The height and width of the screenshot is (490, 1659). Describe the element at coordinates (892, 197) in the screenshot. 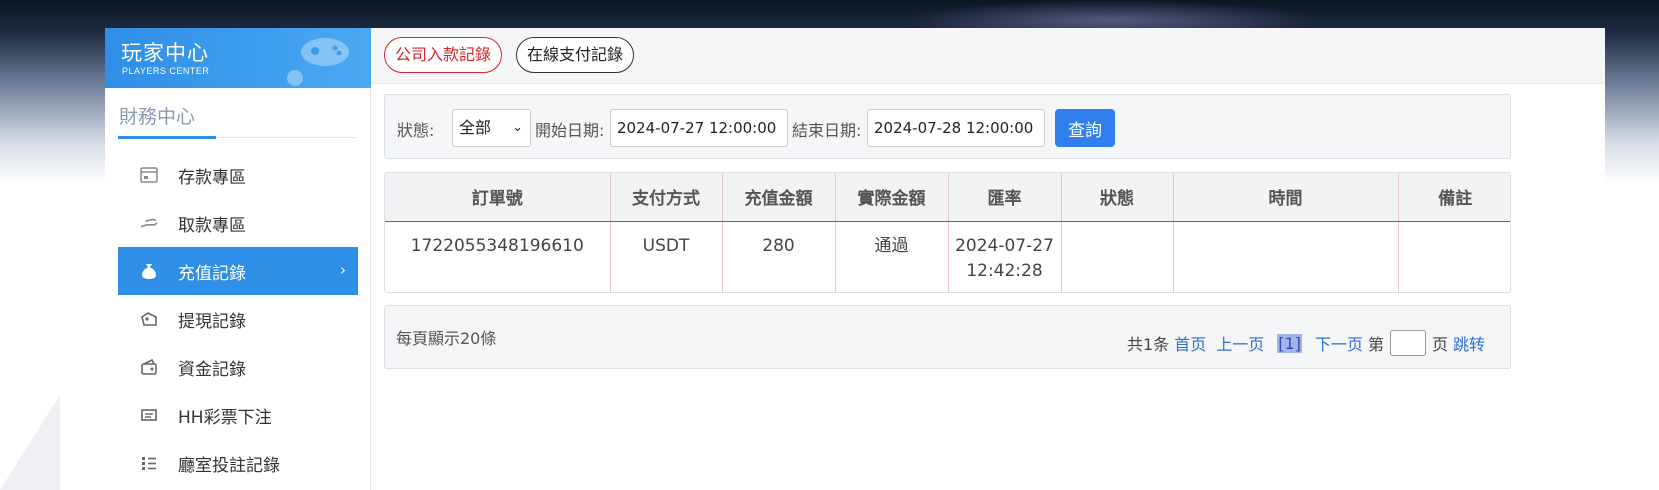

I see `col-actual-amount: 實際金額` at that location.